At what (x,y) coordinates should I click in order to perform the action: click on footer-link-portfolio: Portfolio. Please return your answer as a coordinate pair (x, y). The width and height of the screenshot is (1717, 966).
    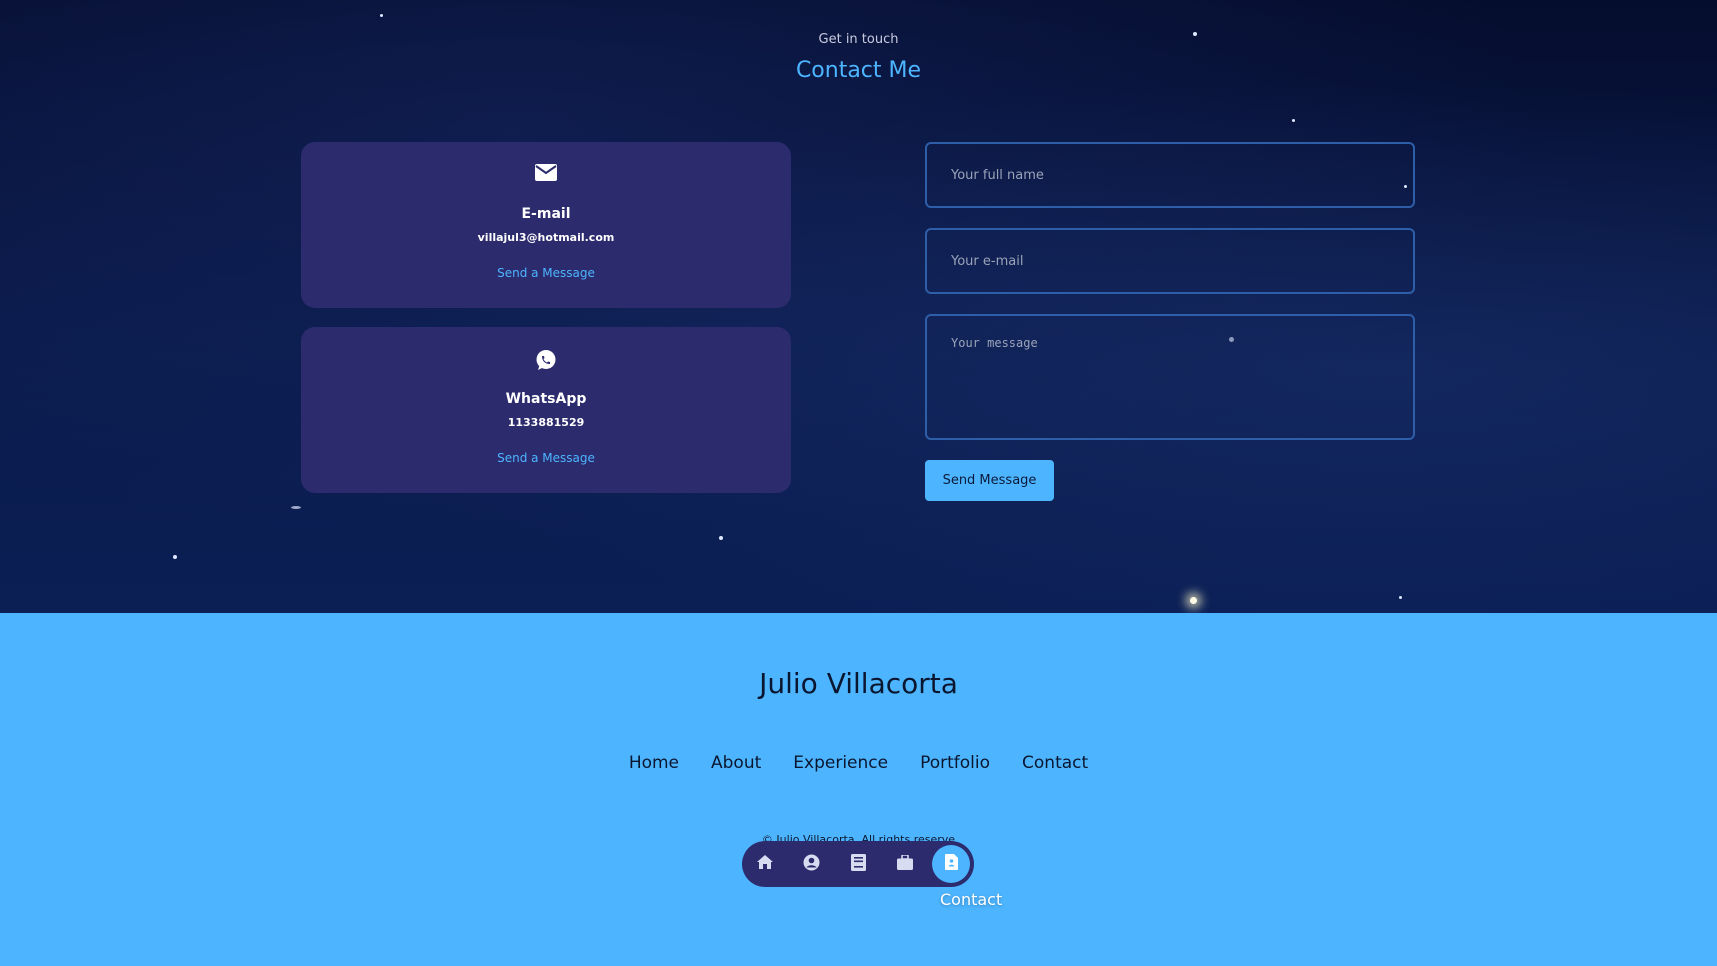
    Looking at the image, I should click on (955, 763).